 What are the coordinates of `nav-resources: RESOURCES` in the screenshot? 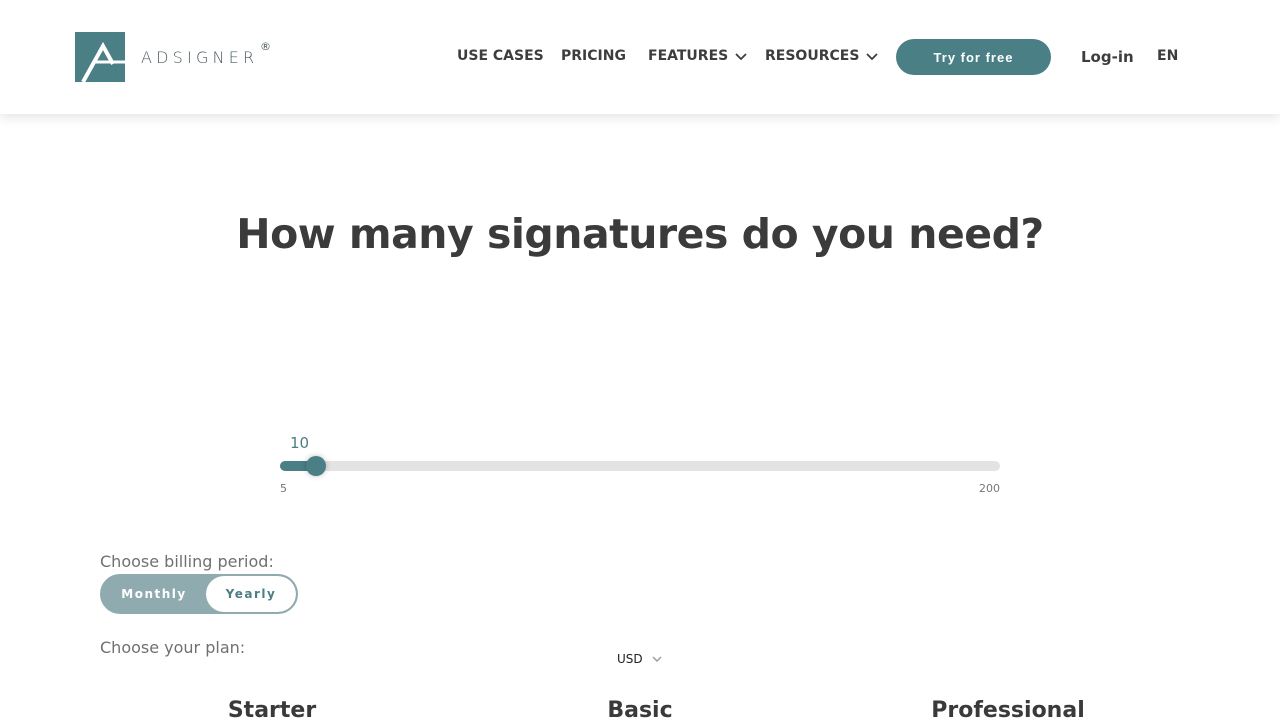 It's located at (822, 56).